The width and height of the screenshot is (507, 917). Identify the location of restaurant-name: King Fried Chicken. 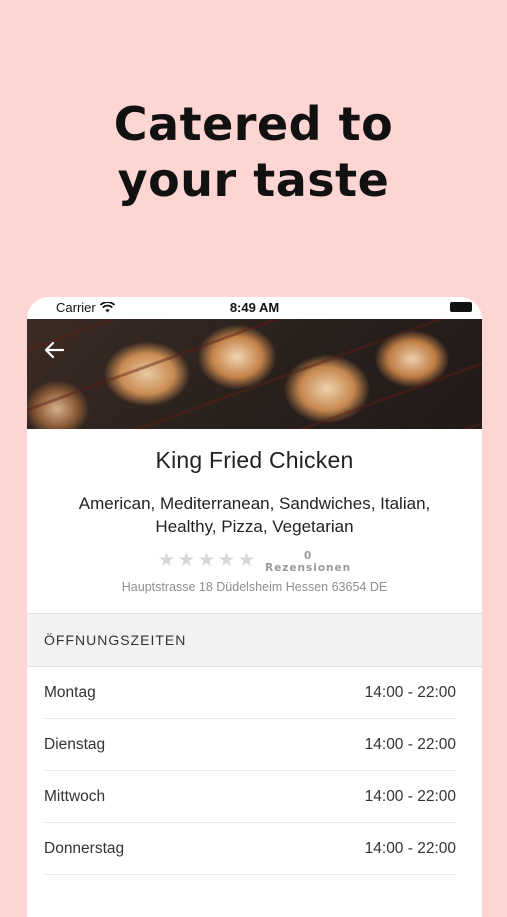
(254, 460).